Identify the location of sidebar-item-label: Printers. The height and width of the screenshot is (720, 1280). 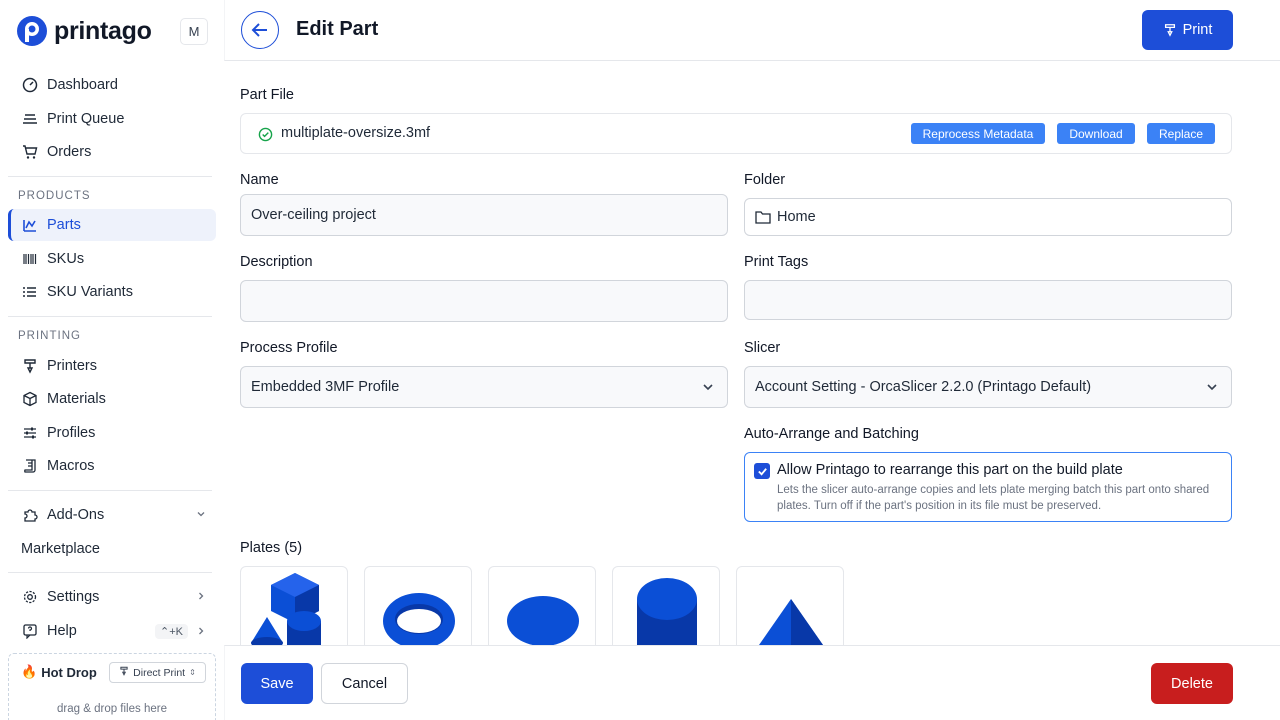
(72, 366).